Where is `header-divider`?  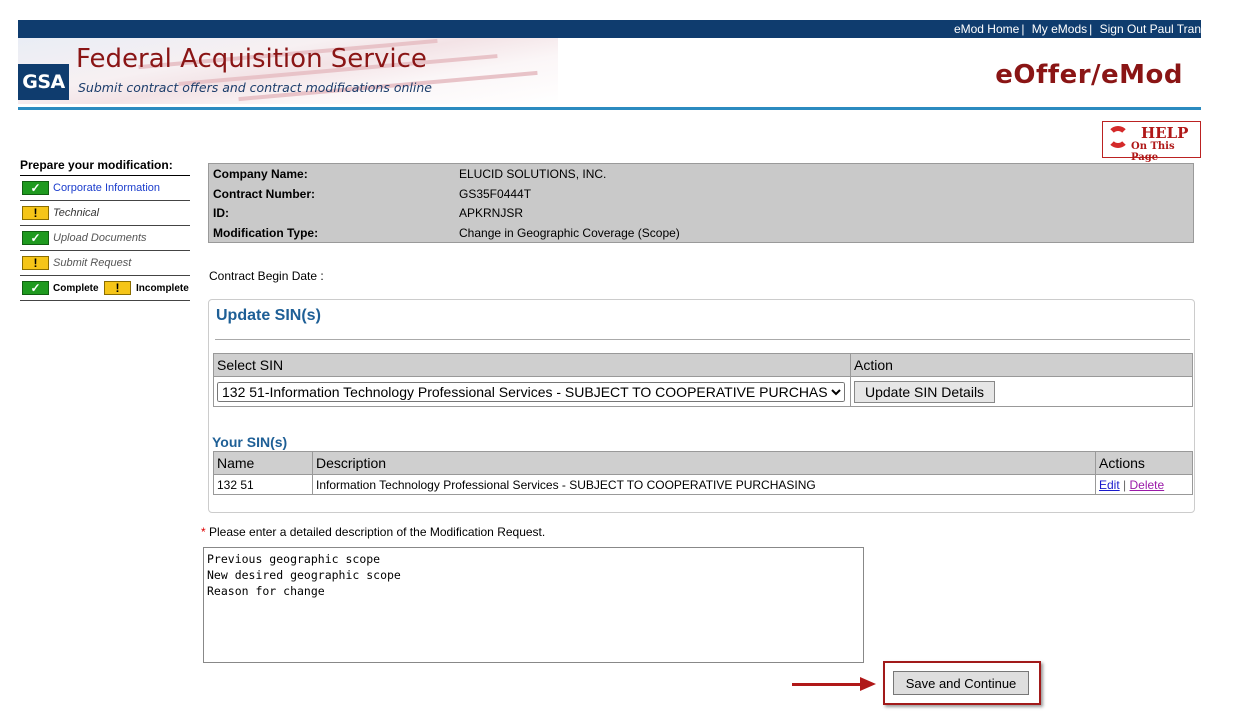
header-divider is located at coordinates (609, 108).